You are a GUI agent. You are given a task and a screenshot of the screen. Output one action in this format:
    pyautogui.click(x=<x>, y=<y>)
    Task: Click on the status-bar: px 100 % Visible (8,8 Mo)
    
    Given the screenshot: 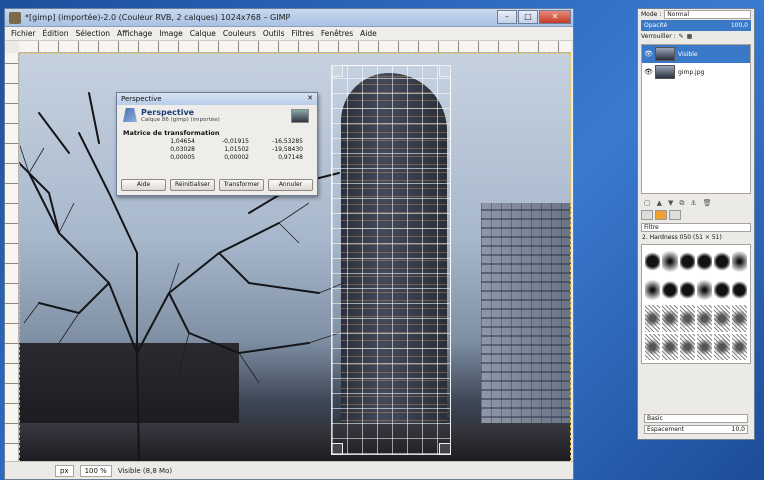 What is the action you would take?
    pyautogui.click(x=289, y=470)
    